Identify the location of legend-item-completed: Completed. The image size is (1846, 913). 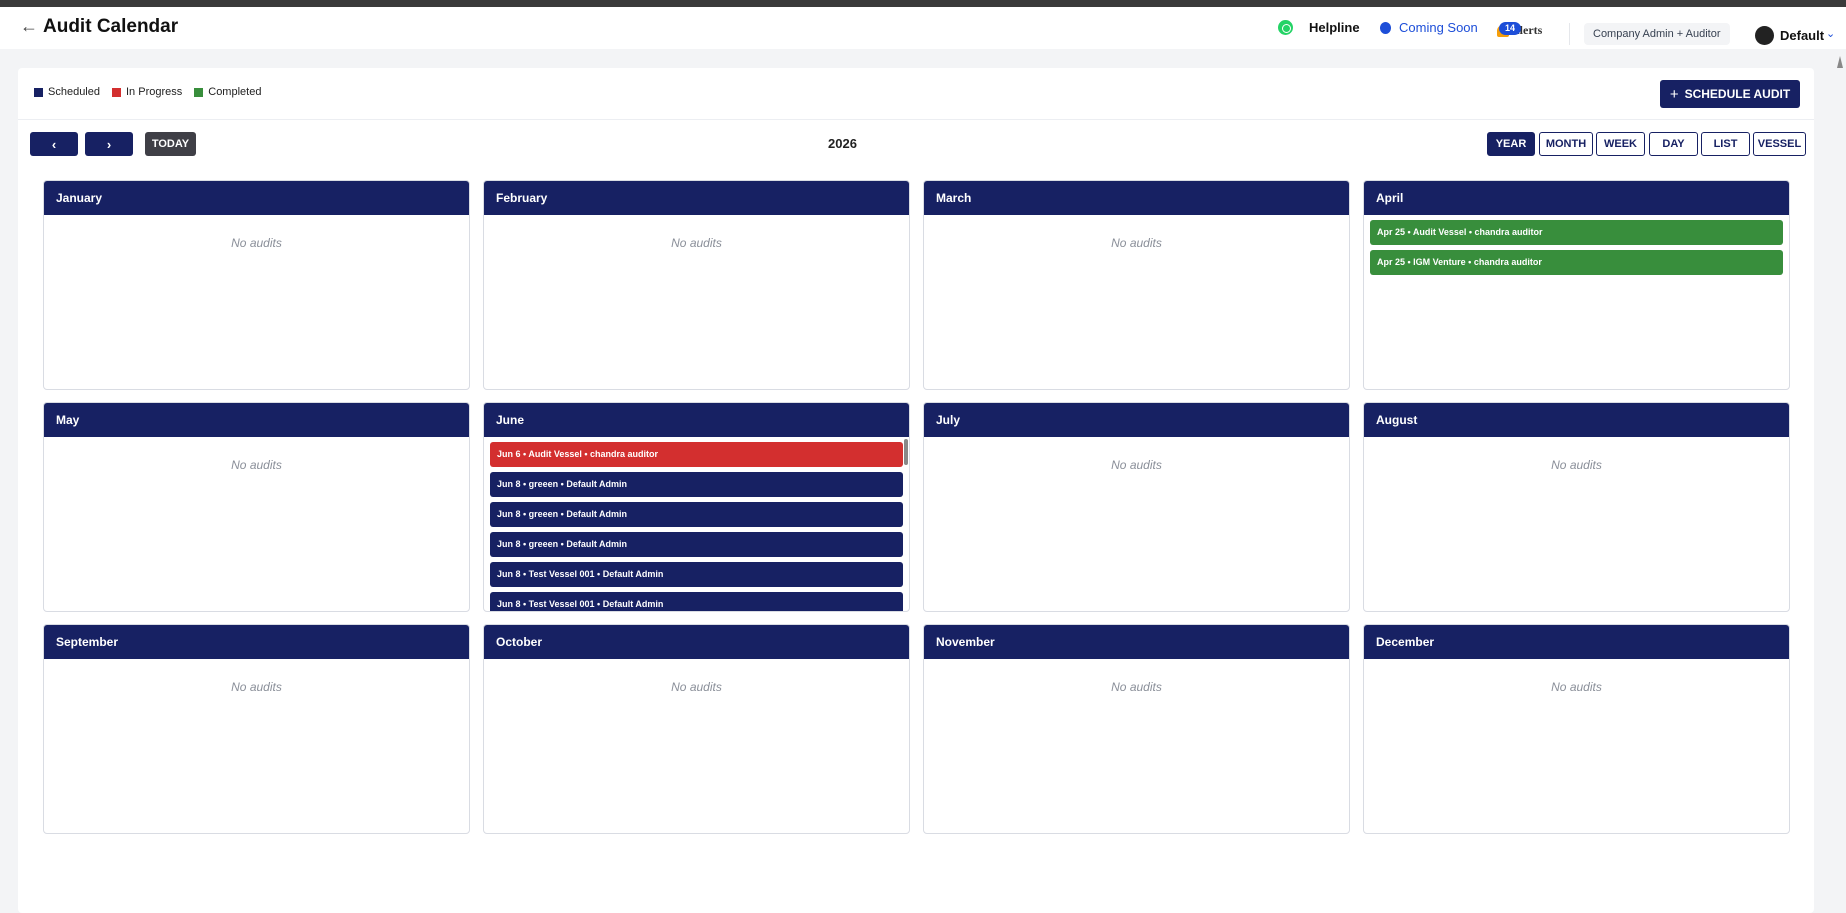
(227, 92).